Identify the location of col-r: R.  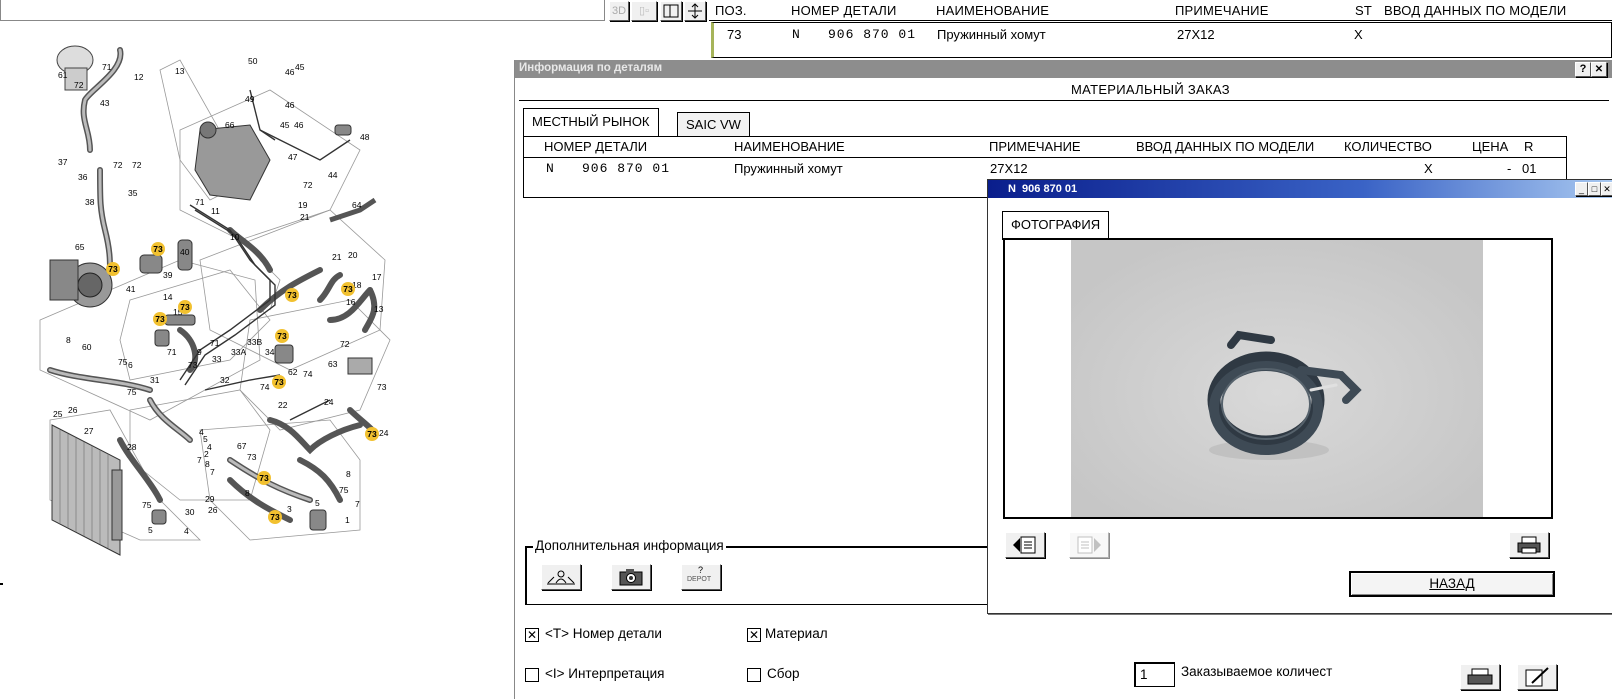
(1529, 146).